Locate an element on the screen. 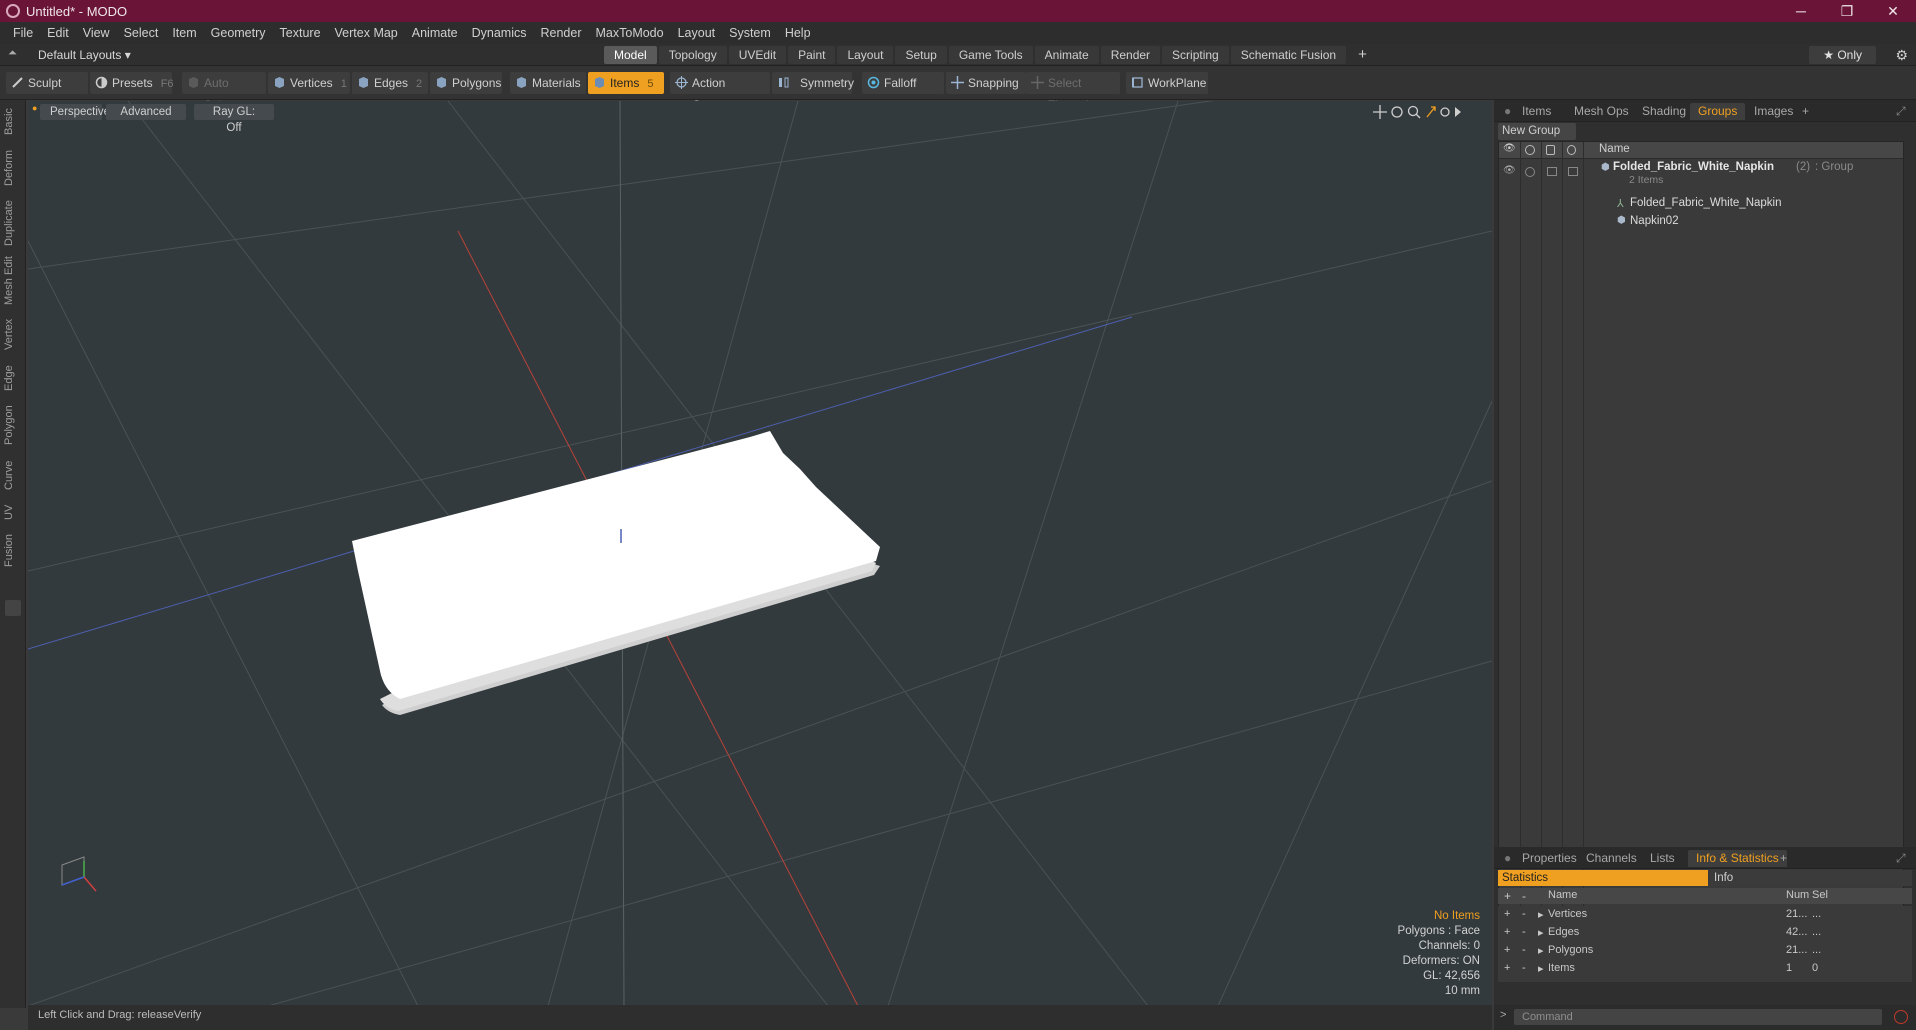 Image resolution: width=1916 pixels, height=1030 pixels. tab-lists: Lists is located at coordinates (1662, 858).